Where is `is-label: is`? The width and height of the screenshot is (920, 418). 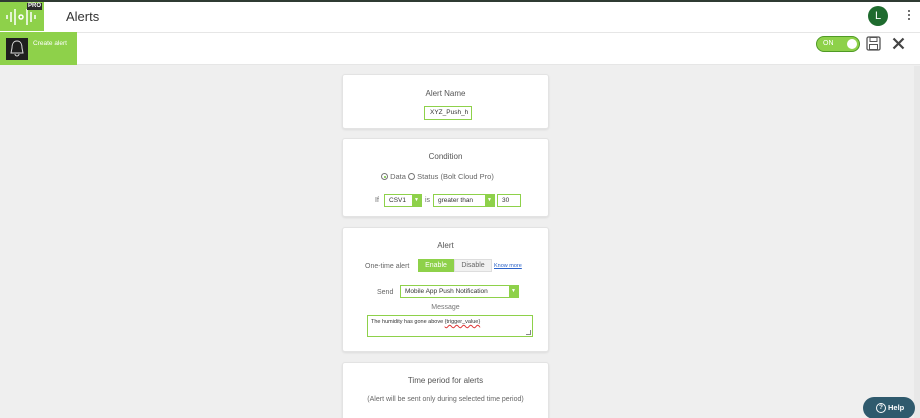
is-label: is is located at coordinates (428, 200).